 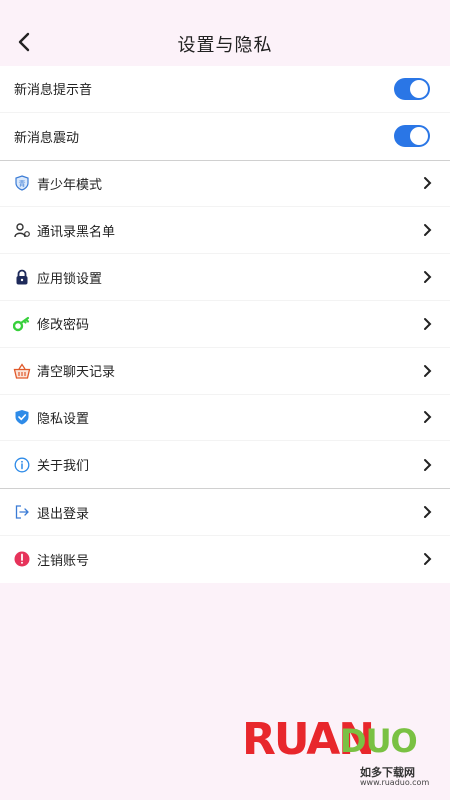 I want to click on menu-item-label: 清空聊天记录, so click(x=76, y=373).